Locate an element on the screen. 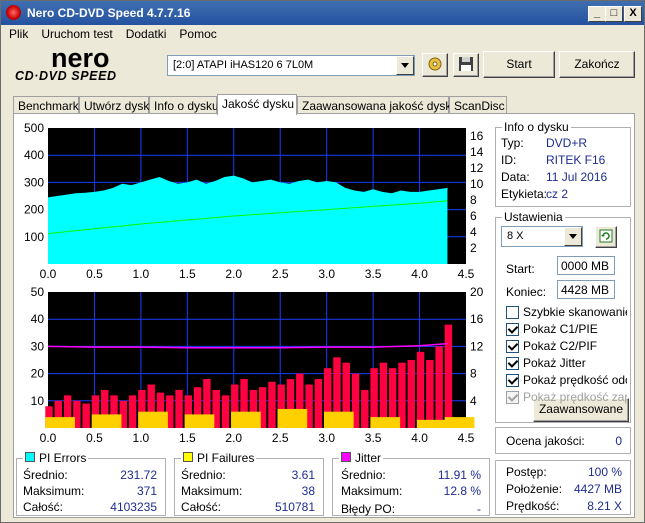 This screenshot has height=523, width=645. minimize-button: _ is located at coordinates (597, 14).